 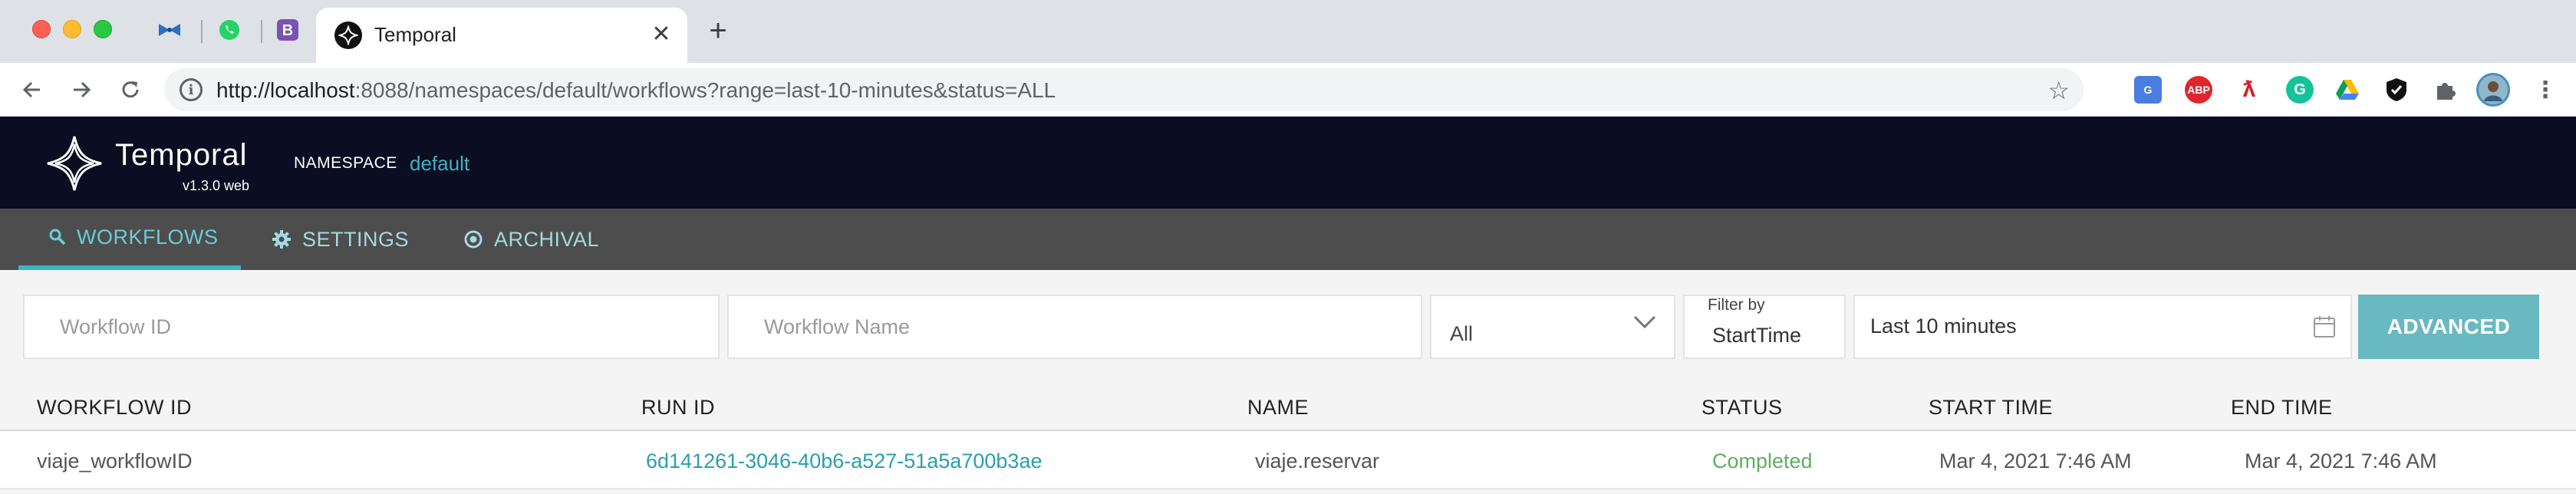 What do you see at coordinates (32, 90) in the screenshot?
I see `back-arrow-icon` at bounding box center [32, 90].